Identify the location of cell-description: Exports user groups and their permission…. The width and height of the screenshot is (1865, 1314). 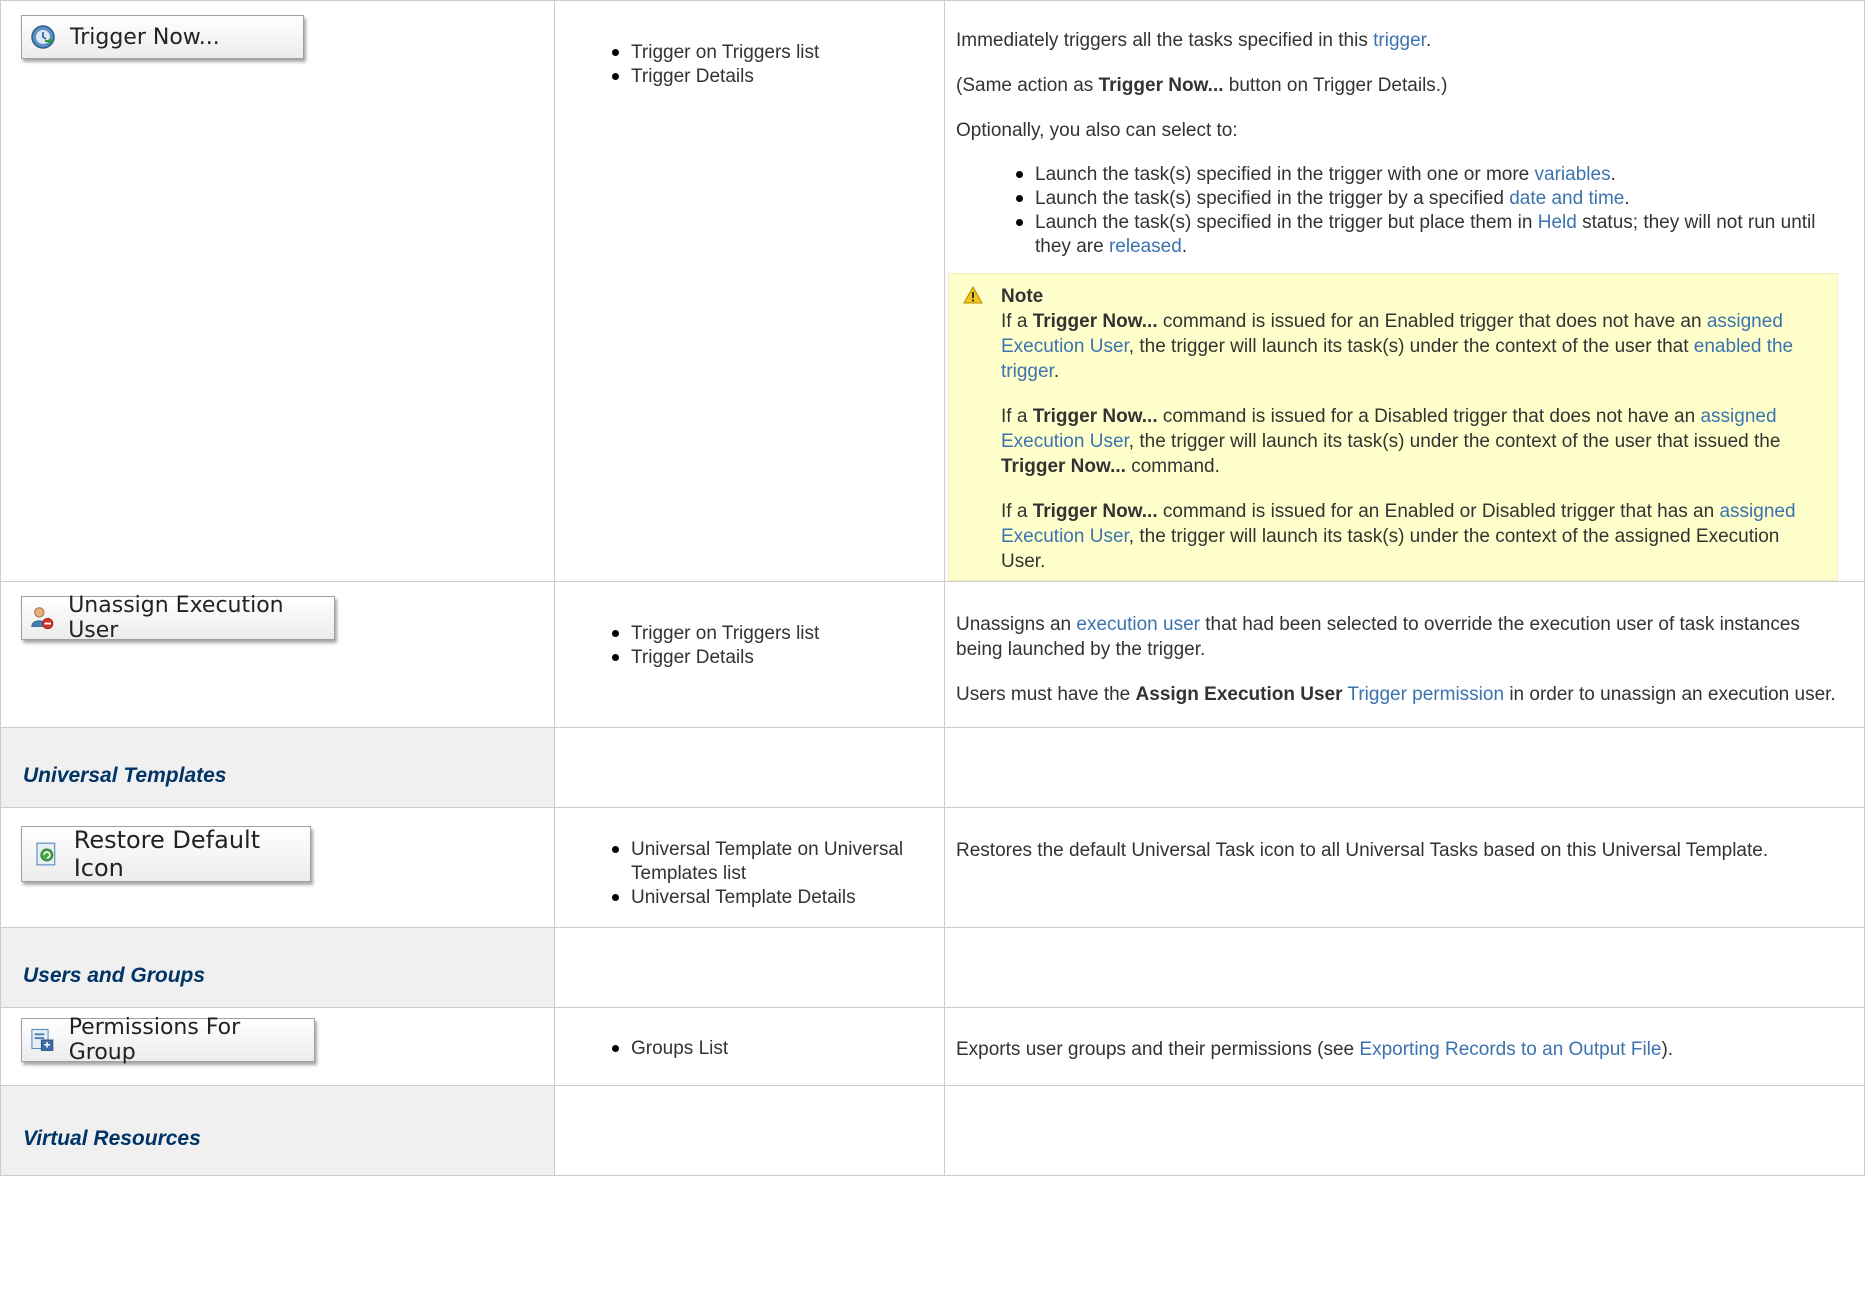
(1404, 1046).